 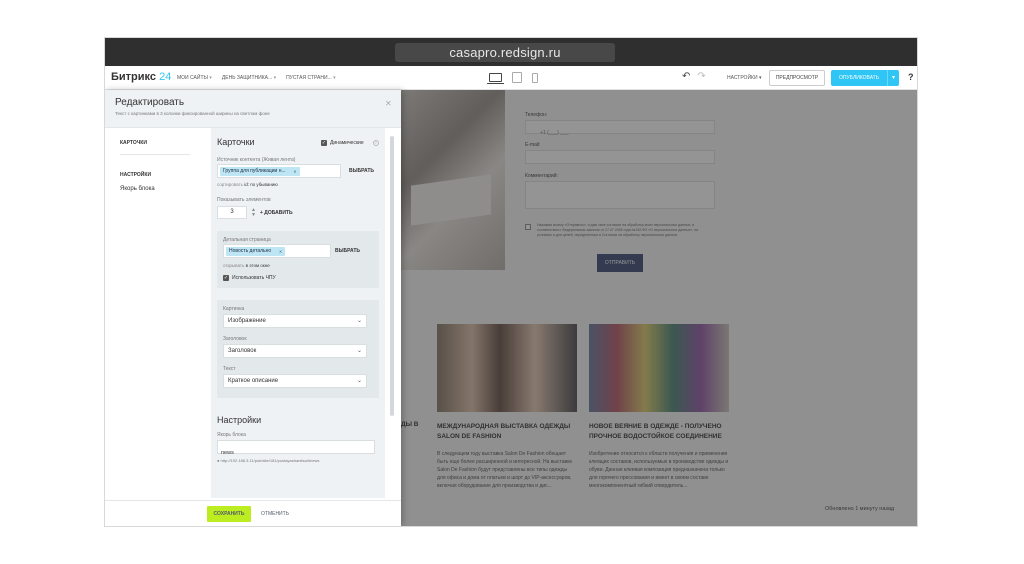 What do you see at coordinates (347, 251) in the screenshot?
I see `choose-detail-link: ВЫБРАТЬ` at bounding box center [347, 251].